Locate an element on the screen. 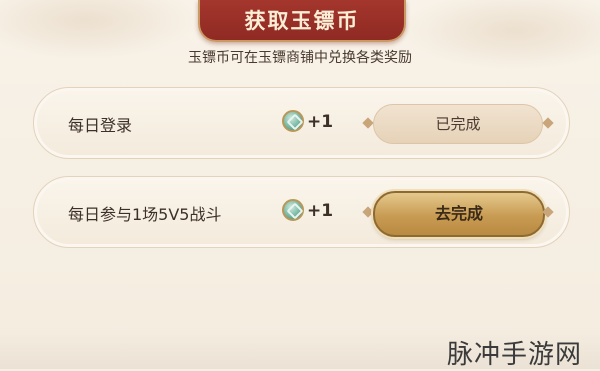 This screenshot has width=600, height=371. title-banner: 获取玉镖币 is located at coordinates (302, 21).